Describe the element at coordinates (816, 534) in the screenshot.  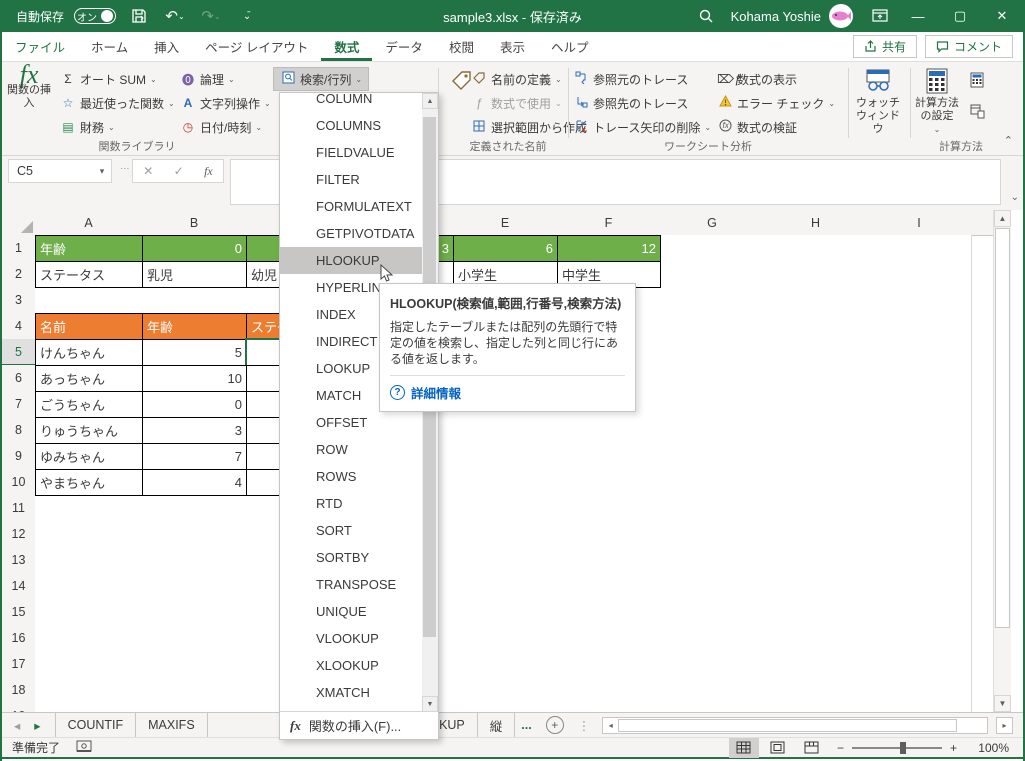
I see `cell-H12` at that location.